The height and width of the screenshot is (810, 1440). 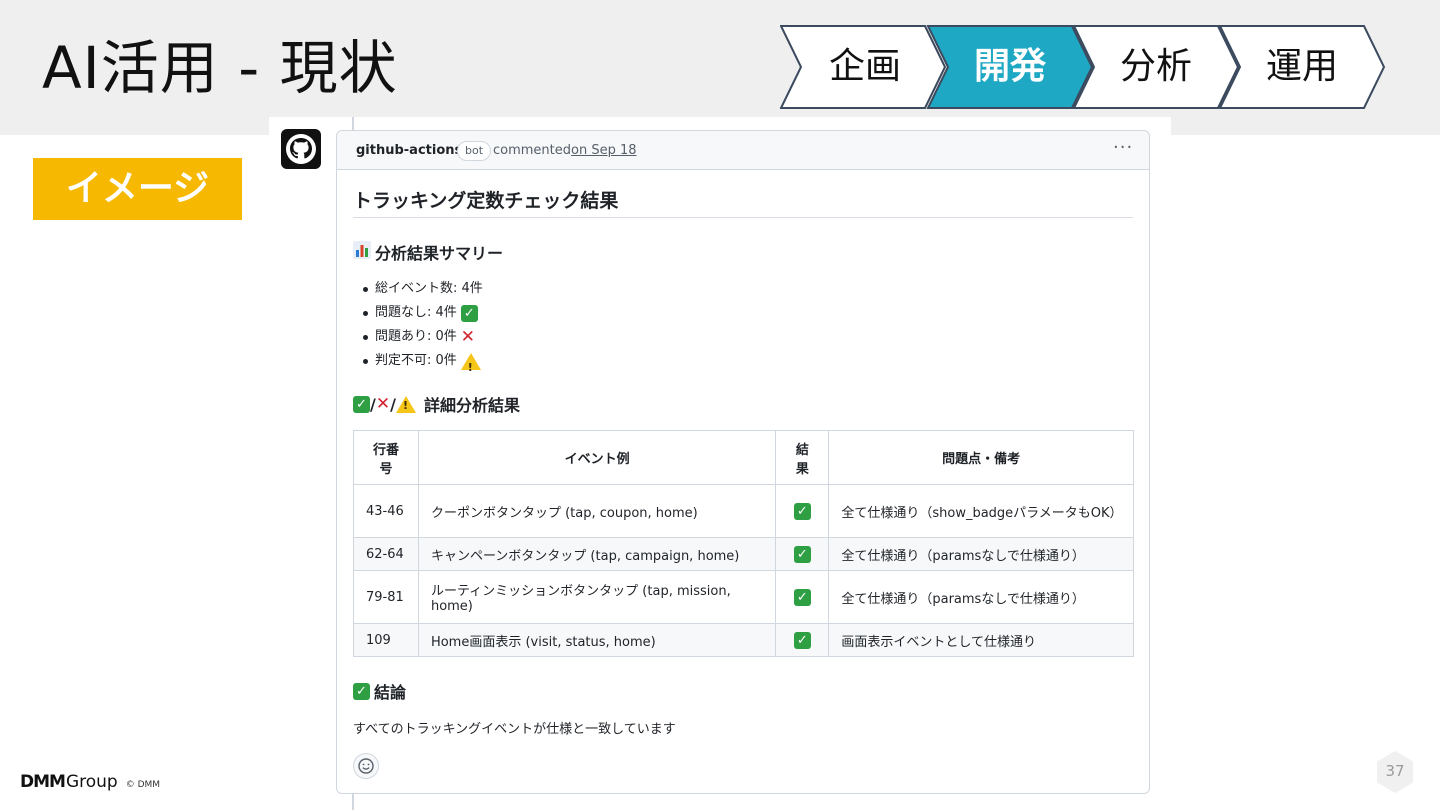 What do you see at coordinates (486, 201) in the screenshot?
I see `comment-heading: トラッキング定数チェック結果` at bounding box center [486, 201].